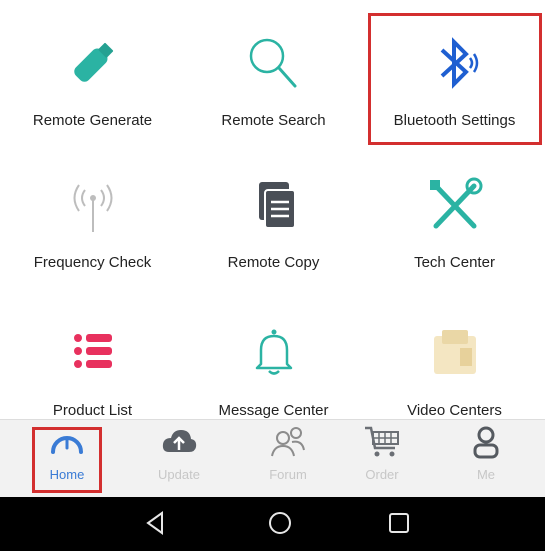 Image resolution: width=545 pixels, height=551 pixels. What do you see at coordinates (382, 474) in the screenshot?
I see `tab-order-label: Order` at bounding box center [382, 474].